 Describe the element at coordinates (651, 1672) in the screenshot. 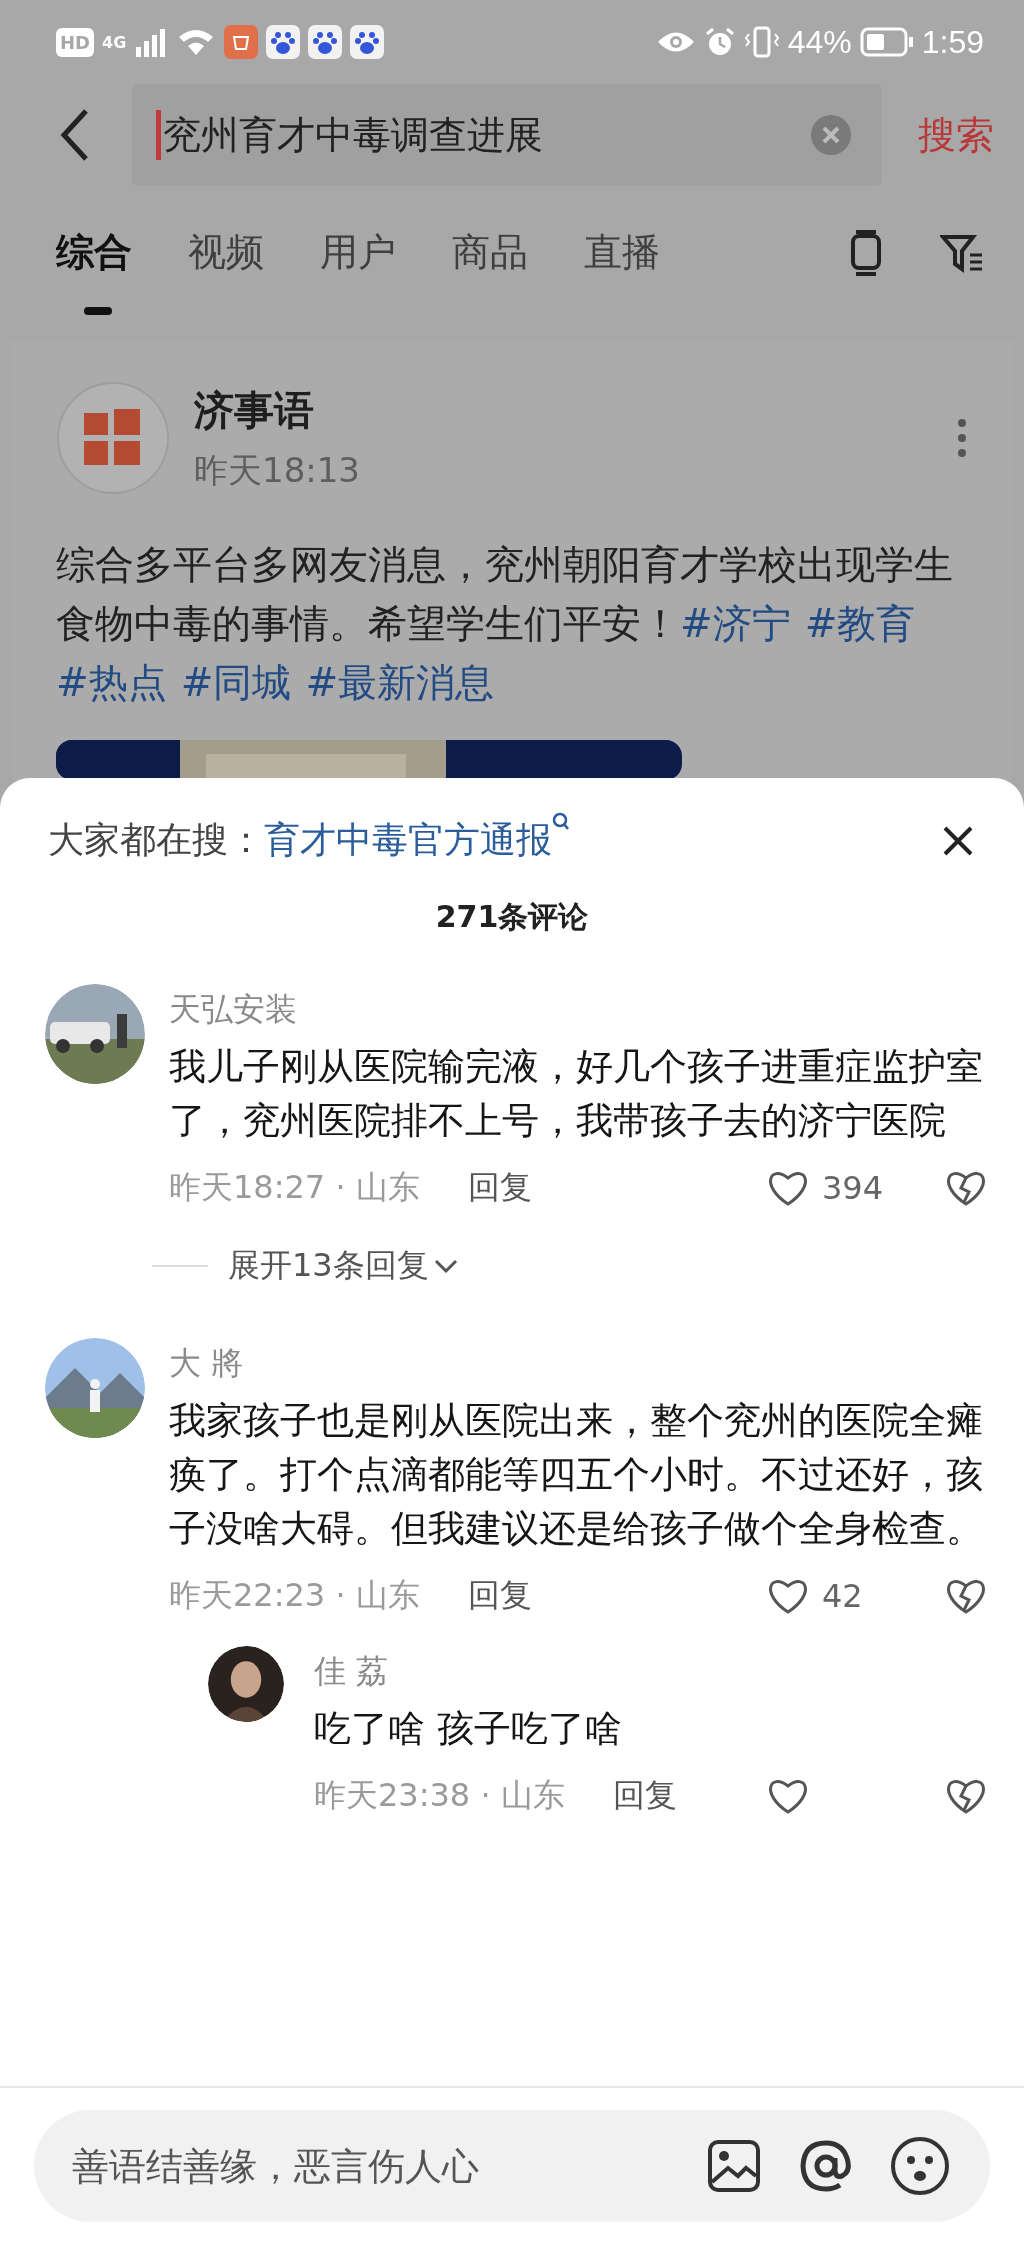

I see `commenter-name: 佳 荔` at that location.